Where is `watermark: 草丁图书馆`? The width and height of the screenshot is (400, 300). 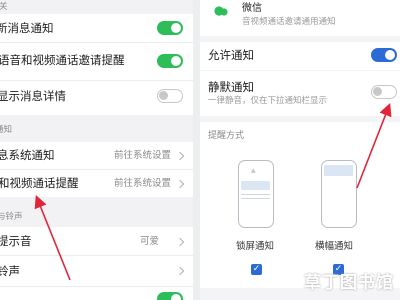
watermark: 草丁图书馆 is located at coordinates (349, 283).